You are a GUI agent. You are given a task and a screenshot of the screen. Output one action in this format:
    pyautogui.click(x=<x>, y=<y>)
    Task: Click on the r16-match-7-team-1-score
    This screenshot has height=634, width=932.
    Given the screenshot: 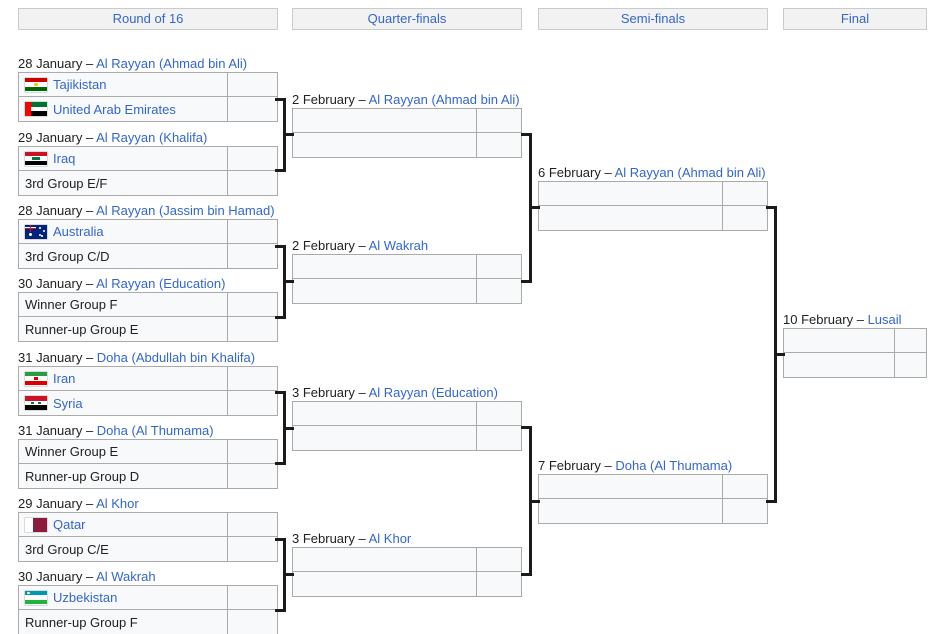 What is the action you would take?
    pyautogui.click(x=253, y=524)
    